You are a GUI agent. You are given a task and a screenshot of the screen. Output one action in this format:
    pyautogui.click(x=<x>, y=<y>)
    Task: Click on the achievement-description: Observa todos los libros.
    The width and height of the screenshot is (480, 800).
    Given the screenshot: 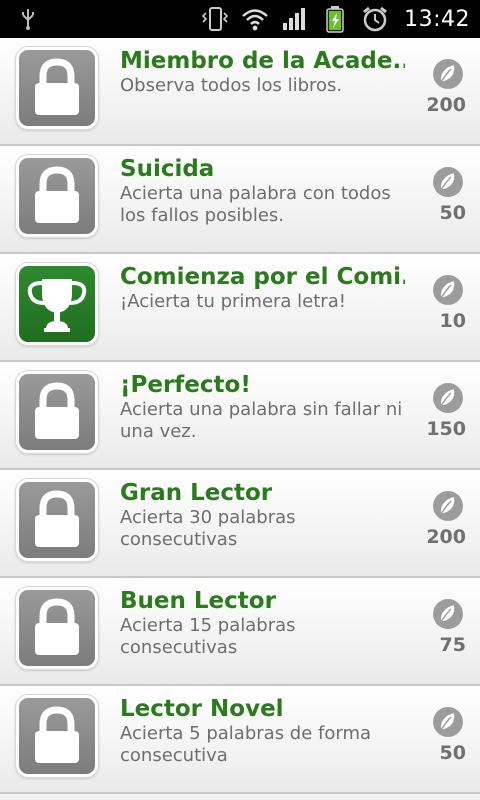 What is the action you would take?
    pyautogui.click(x=231, y=85)
    